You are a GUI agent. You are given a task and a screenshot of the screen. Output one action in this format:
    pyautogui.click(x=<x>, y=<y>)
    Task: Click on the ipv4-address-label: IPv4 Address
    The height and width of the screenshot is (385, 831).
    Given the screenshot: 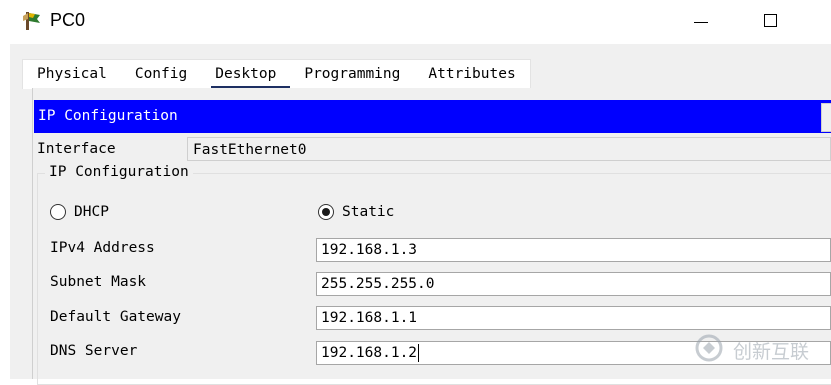 What is the action you would take?
    pyautogui.click(x=102, y=248)
    